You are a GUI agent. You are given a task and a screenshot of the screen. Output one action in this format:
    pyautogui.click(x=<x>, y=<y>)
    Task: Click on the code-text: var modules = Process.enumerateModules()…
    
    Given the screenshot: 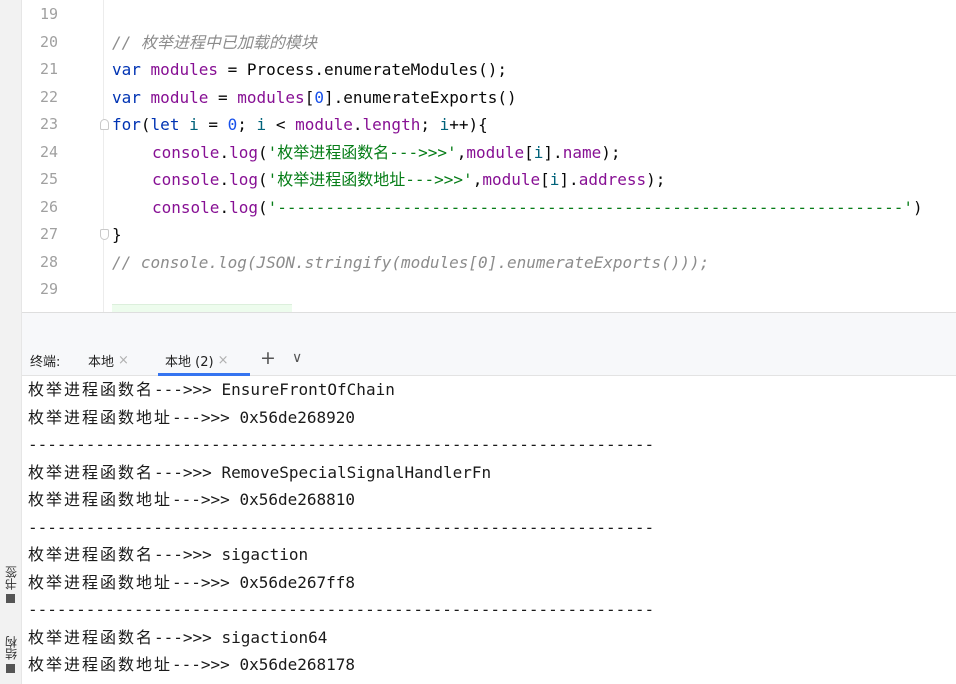 What is the action you would take?
    pyautogui.click(x=309, y=70)
    